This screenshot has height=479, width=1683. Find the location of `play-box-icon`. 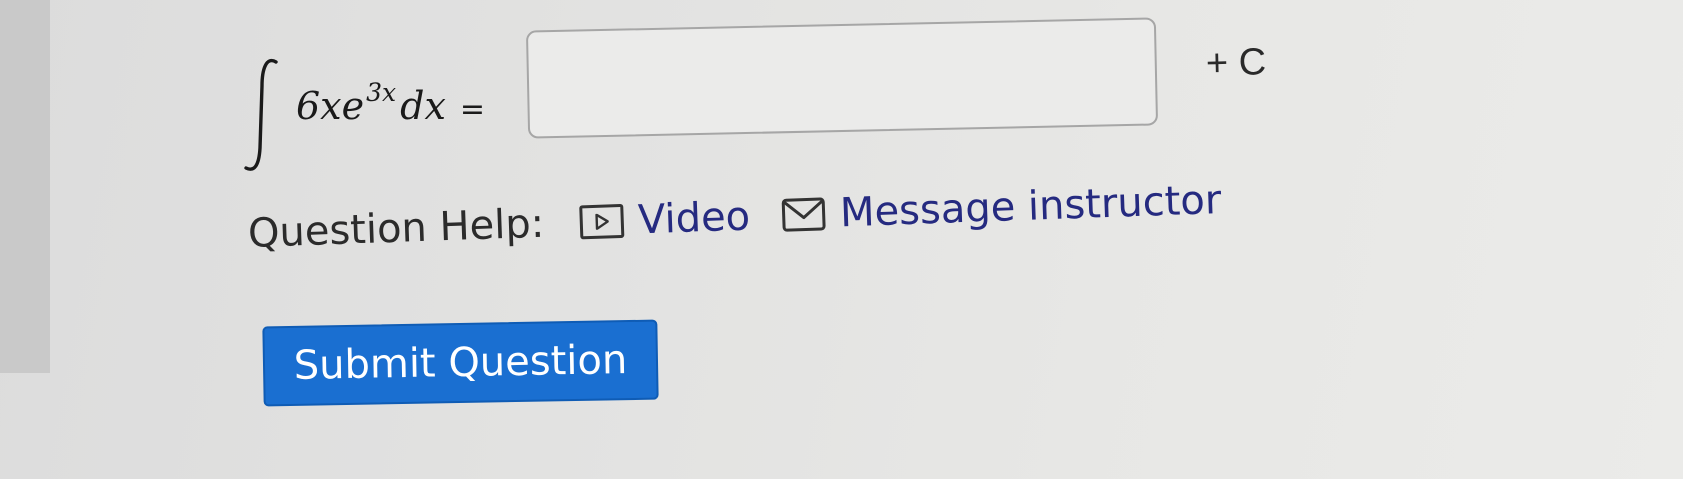

play-box-icon is located at coordinates (602, 221).